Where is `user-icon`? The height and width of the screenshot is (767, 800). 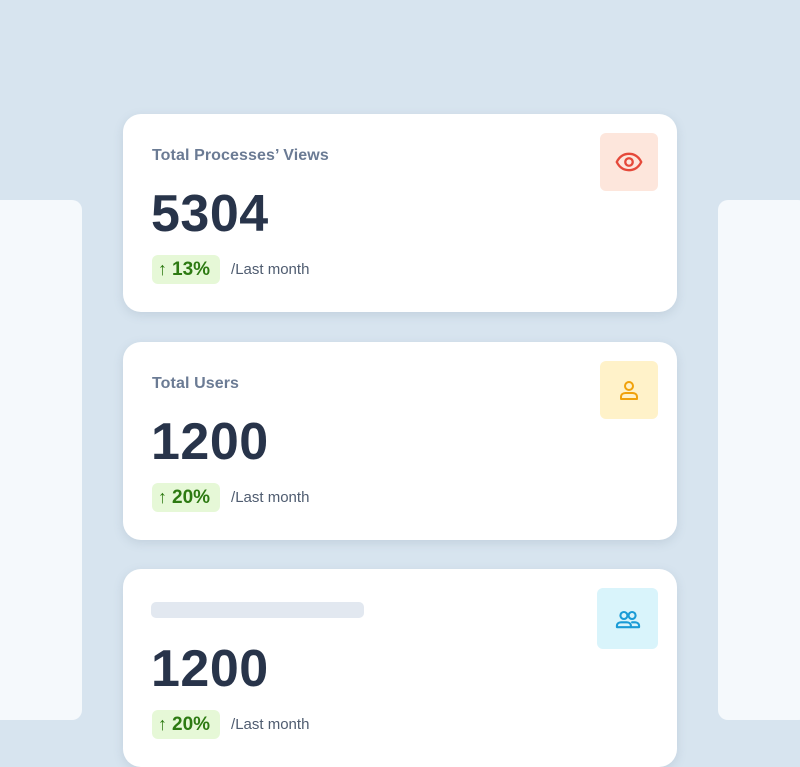 user-icon is located at coordinates (629, 390).